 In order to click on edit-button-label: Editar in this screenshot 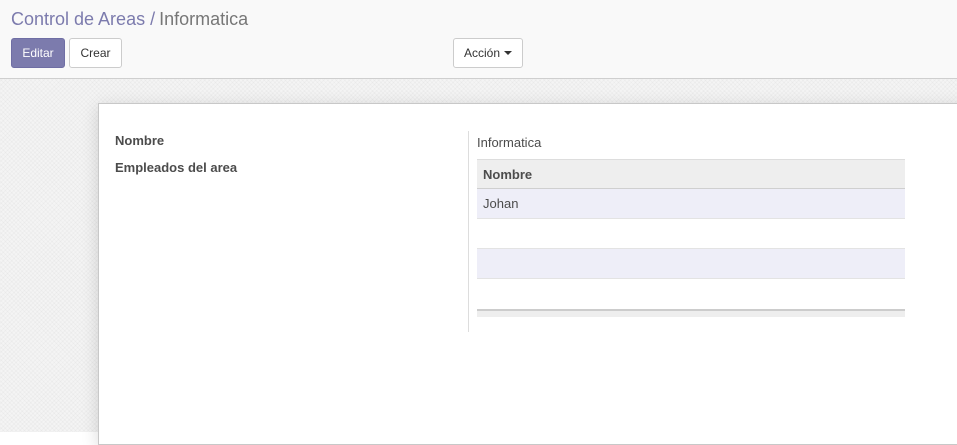, I will do `click(38, 53)`.